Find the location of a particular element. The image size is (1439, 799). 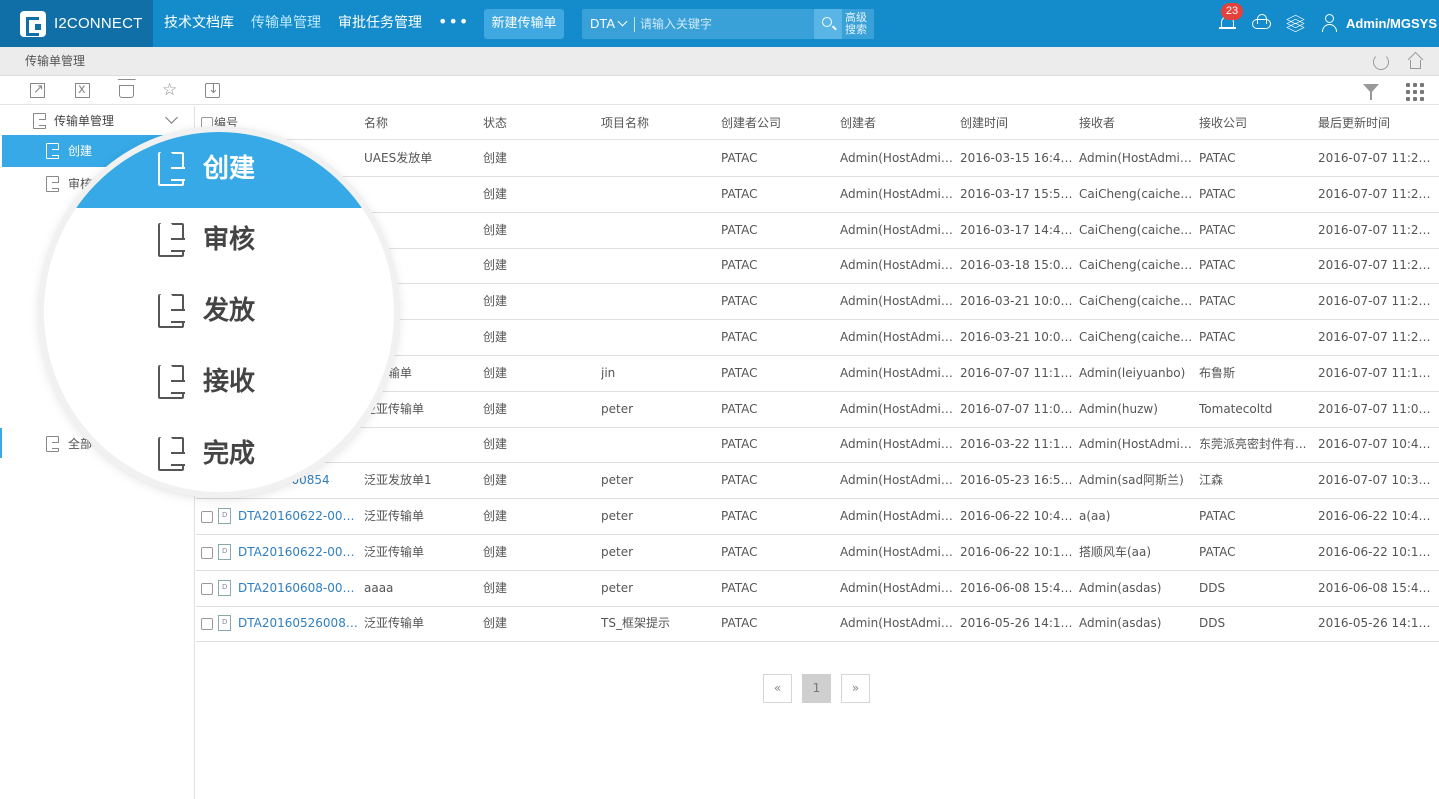

pagination-prev: « is located at coordinates (777, 688).